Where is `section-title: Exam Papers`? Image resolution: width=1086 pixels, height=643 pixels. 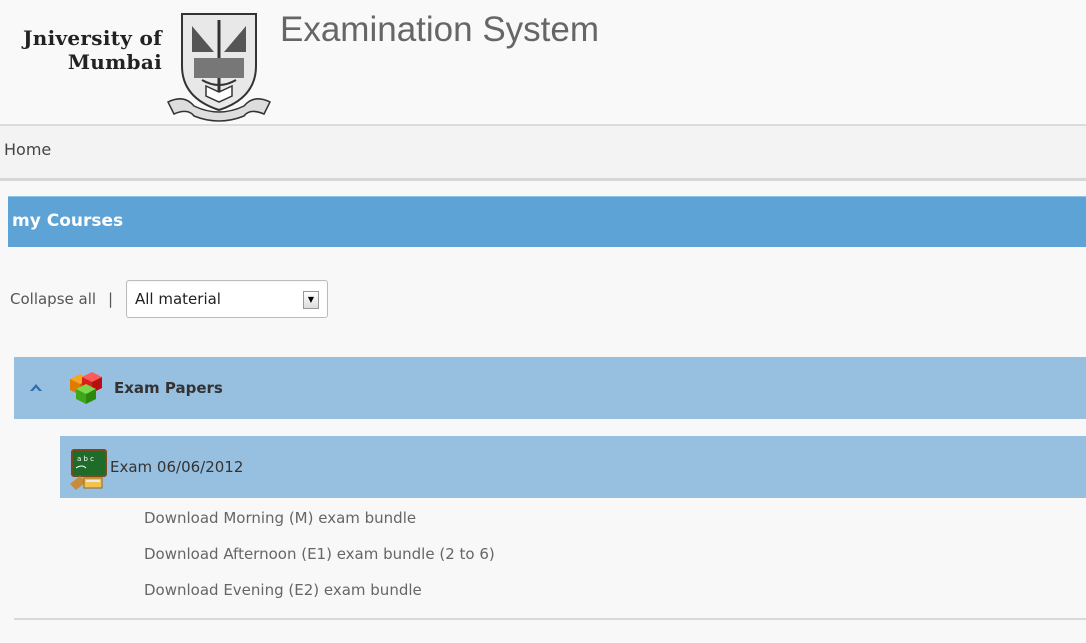
section-title: Exam Papers is located at coordinates (168, 388).